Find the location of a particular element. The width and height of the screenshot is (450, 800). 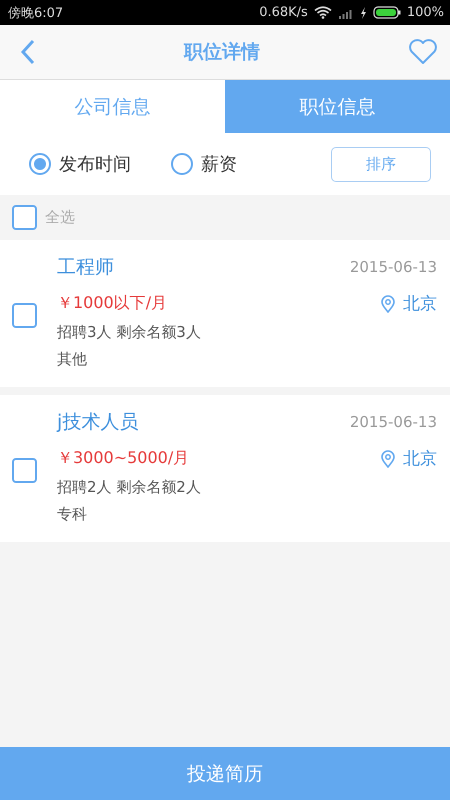

tab: 职位信息 is located at coordinates (337, 106).